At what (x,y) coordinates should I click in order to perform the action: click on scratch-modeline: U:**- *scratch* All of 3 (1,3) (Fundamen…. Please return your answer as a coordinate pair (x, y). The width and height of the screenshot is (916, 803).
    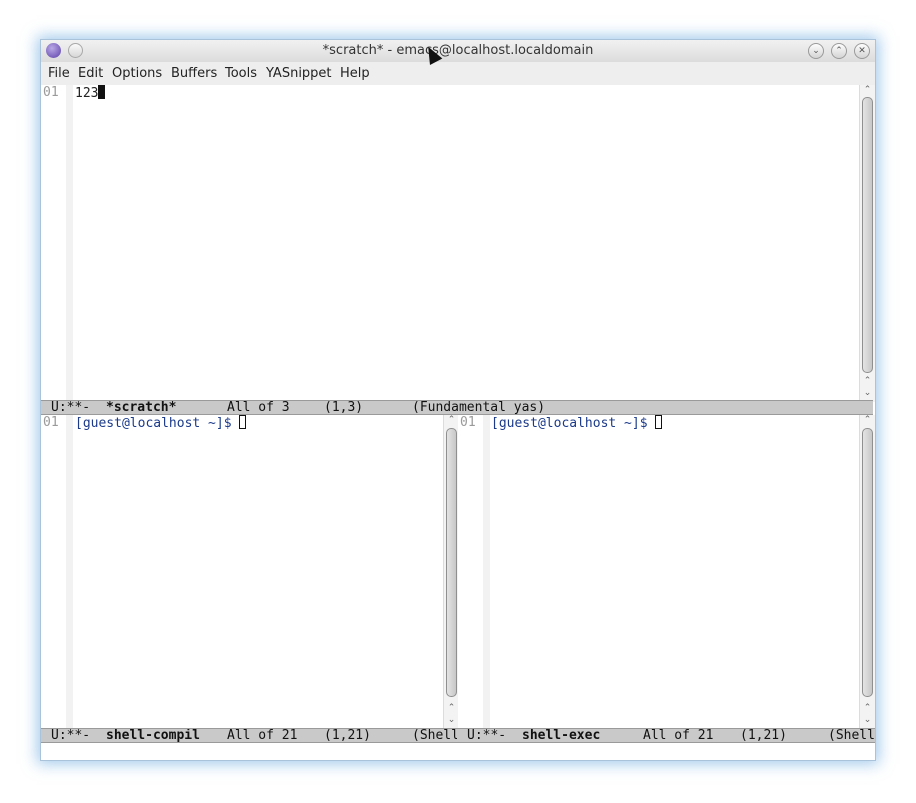
    Looking at the image, I should click on (457, 407).